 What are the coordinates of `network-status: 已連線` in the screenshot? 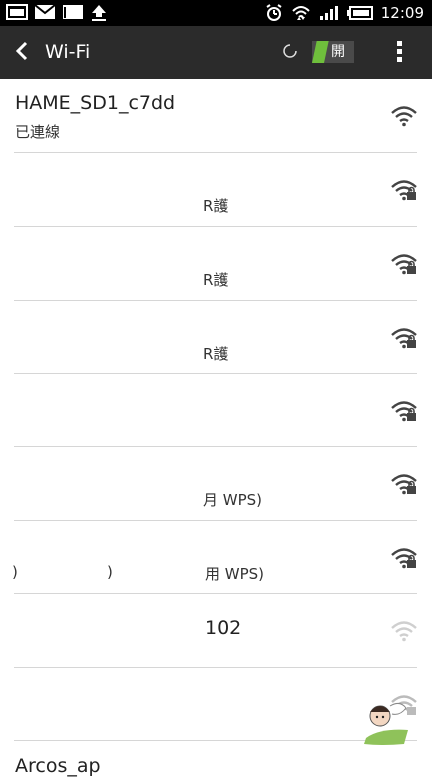 It's located at (38, 132).